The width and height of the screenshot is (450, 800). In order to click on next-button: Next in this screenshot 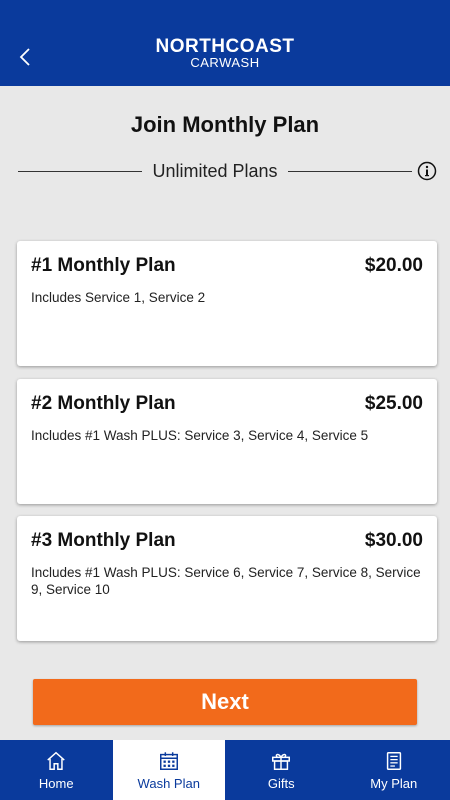, I will do `click(225, 702)`.